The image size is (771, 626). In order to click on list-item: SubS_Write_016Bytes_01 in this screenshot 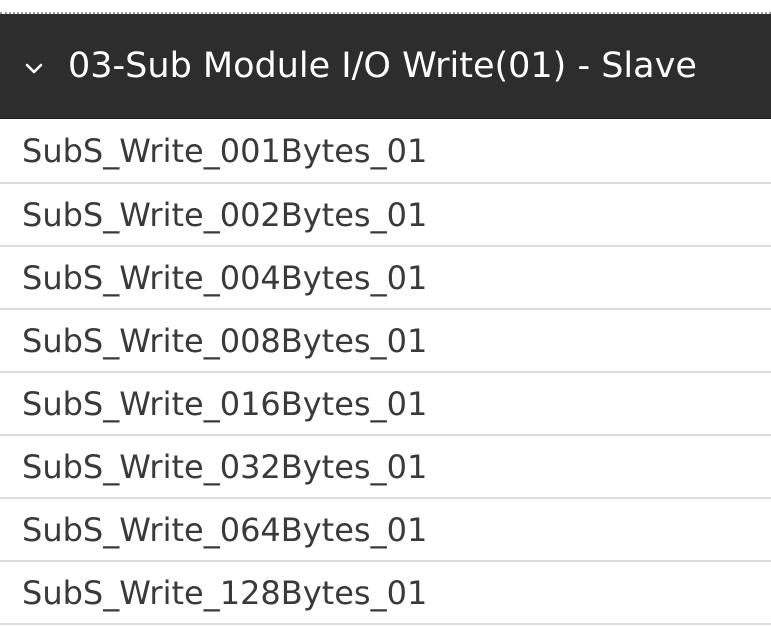, I will do `click(385, 404)`.